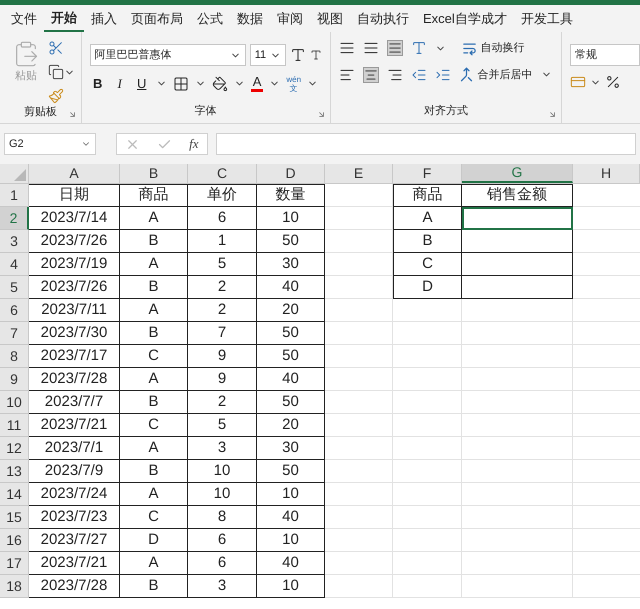  What do you see at coordinates (104, 18) in the screenshot?
I see `ribbon-tab: 插入` at bounding box center [104, 18].